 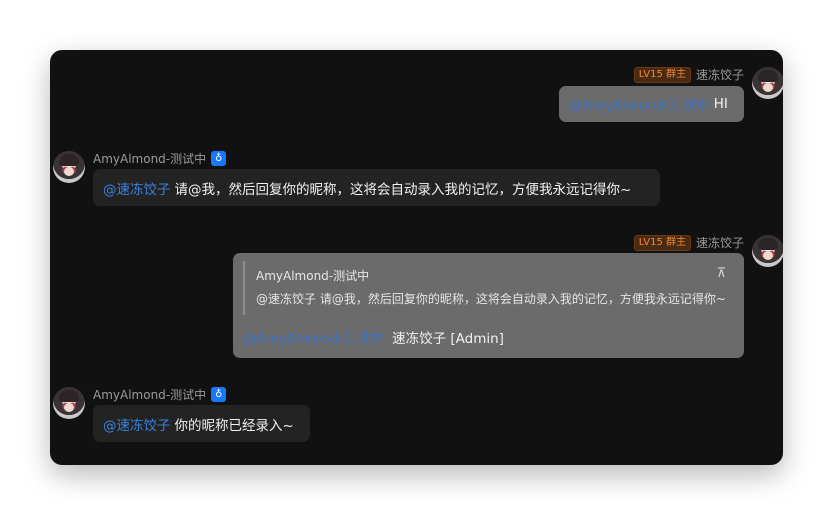 I want to click on message-bubble: @AmyAlmond-测试中 HI, so click(x=651, y=104).